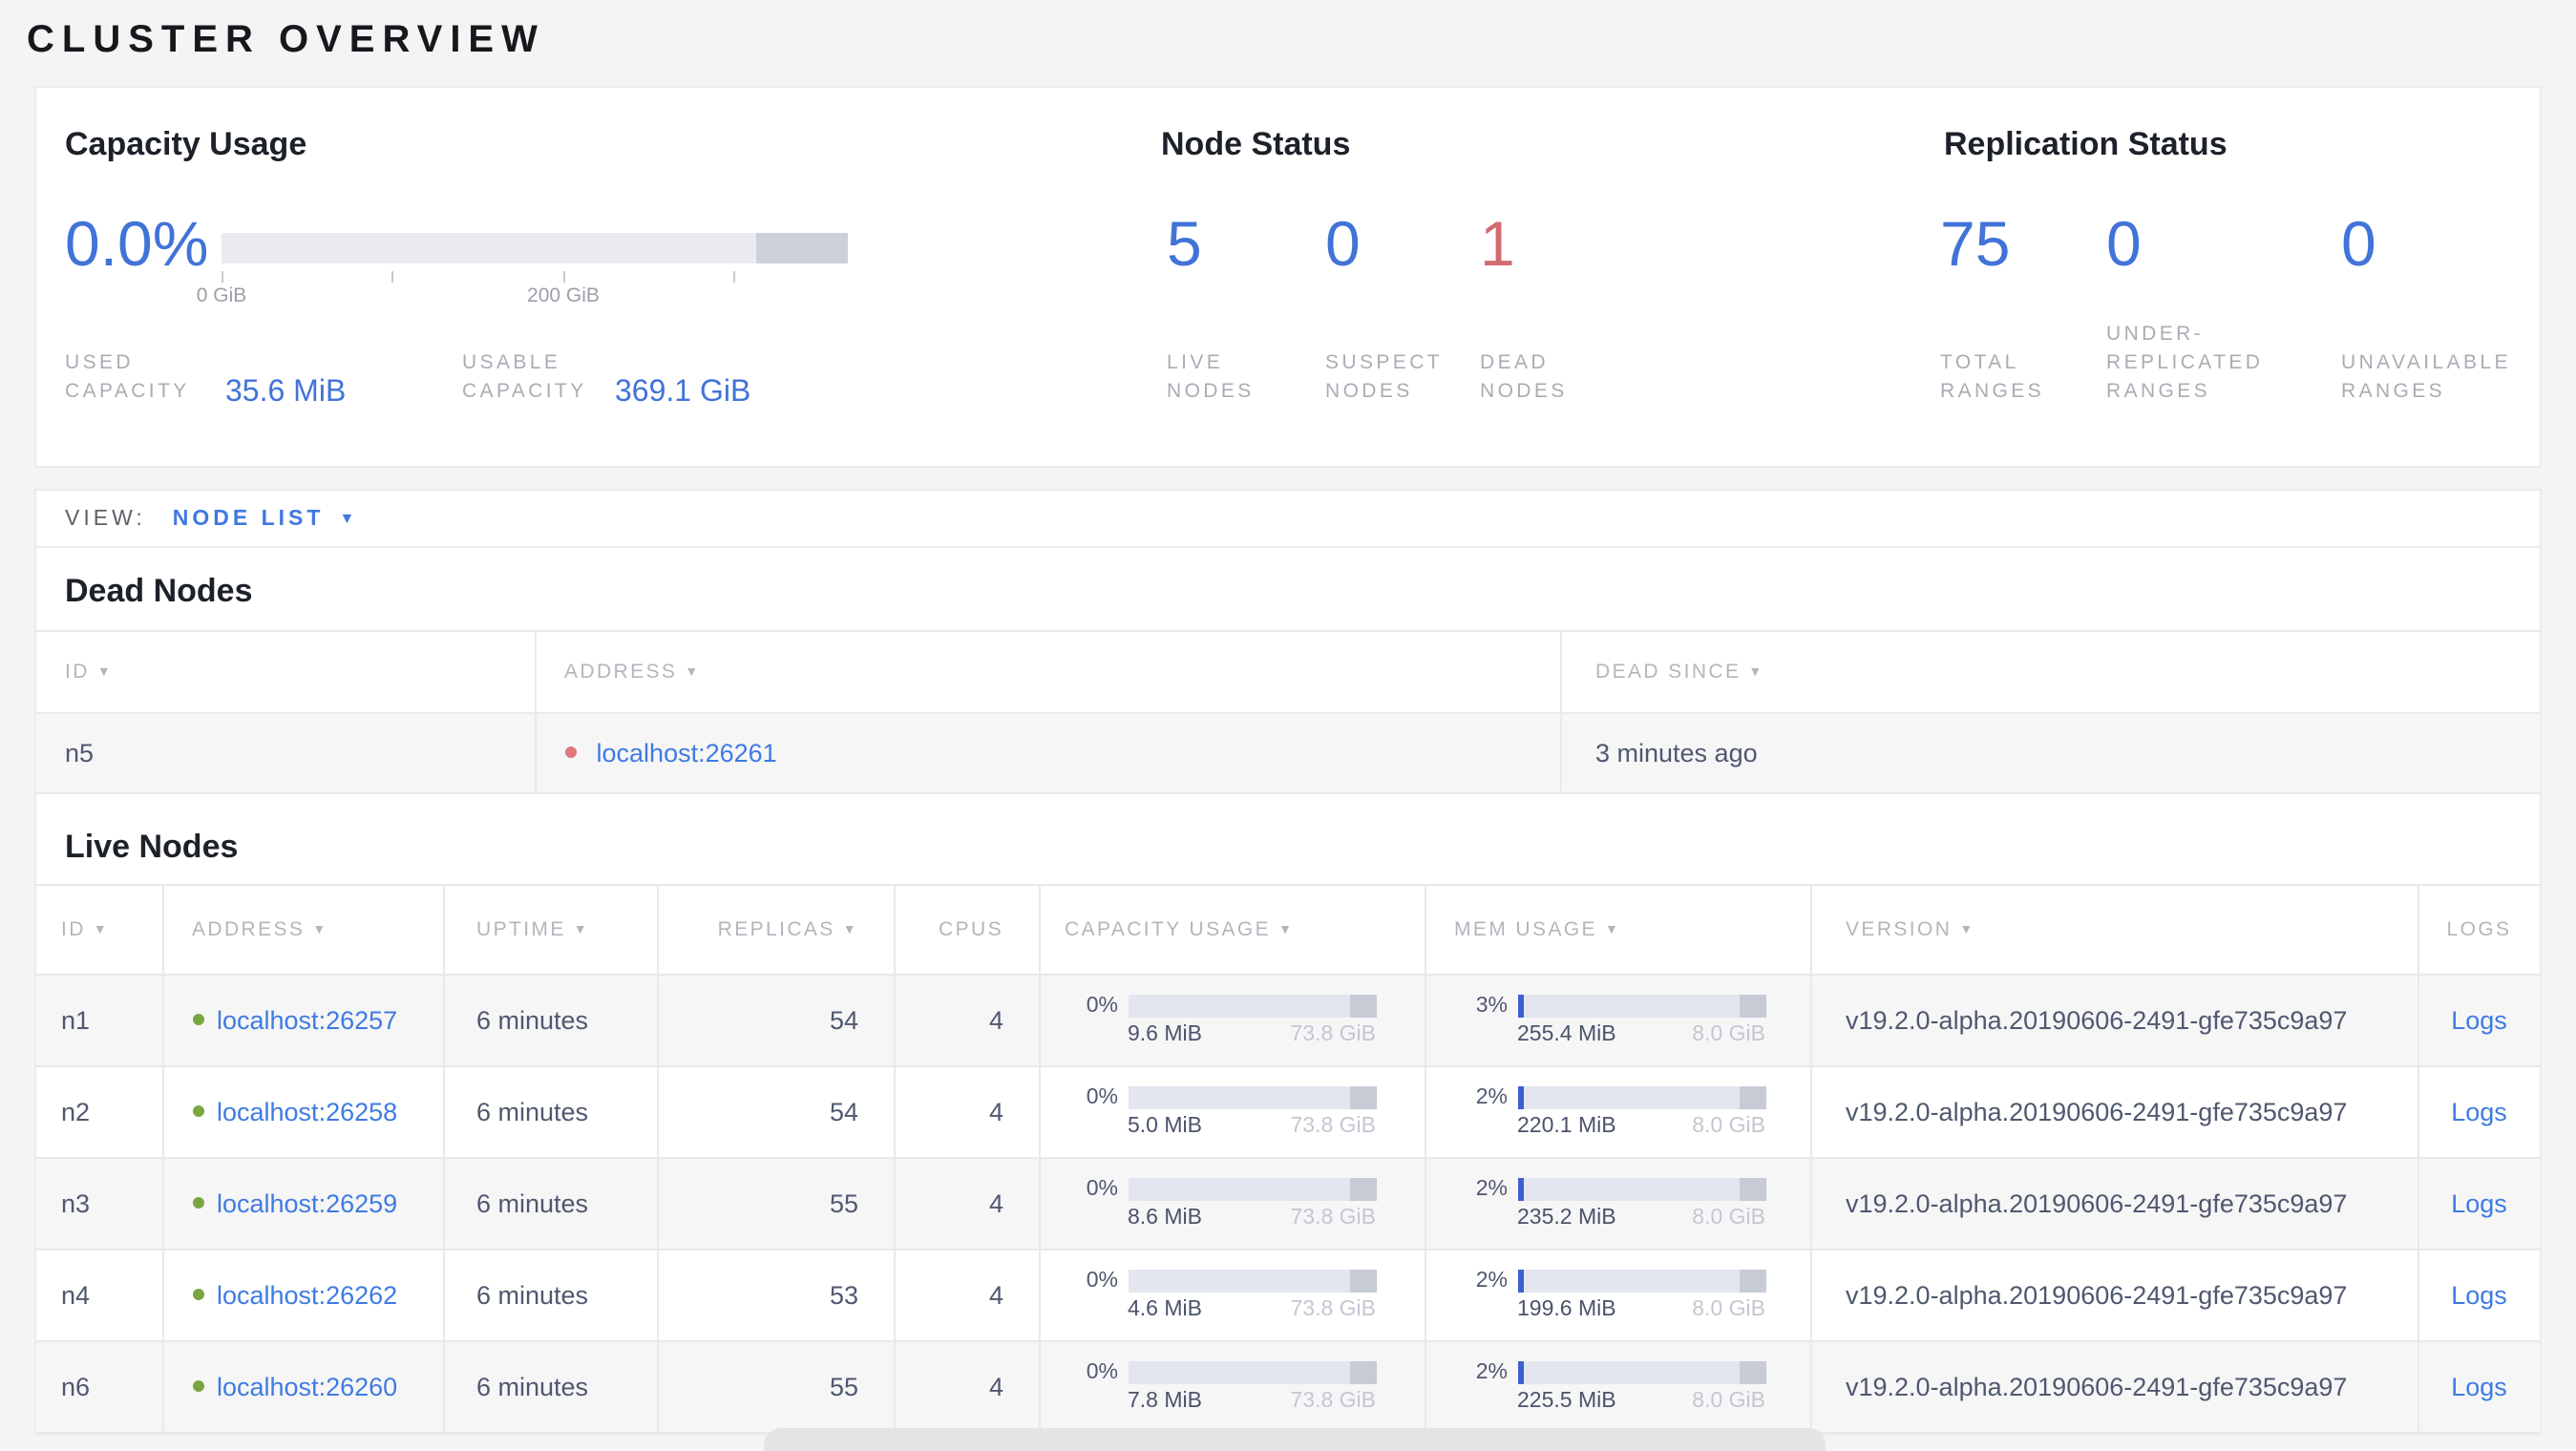  What do you see at coordinates (266, 518) in the screenshot?
I see `view-dropdown: NODE LIST ▼` at bounding box center [266, 518].